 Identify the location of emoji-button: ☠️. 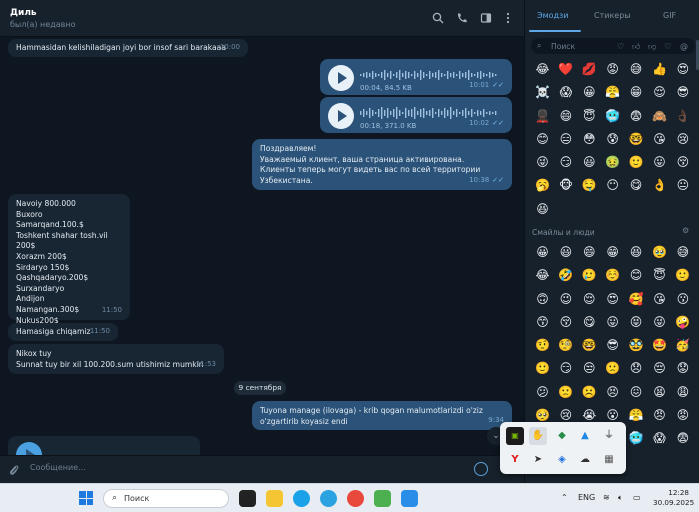
(542, 92).